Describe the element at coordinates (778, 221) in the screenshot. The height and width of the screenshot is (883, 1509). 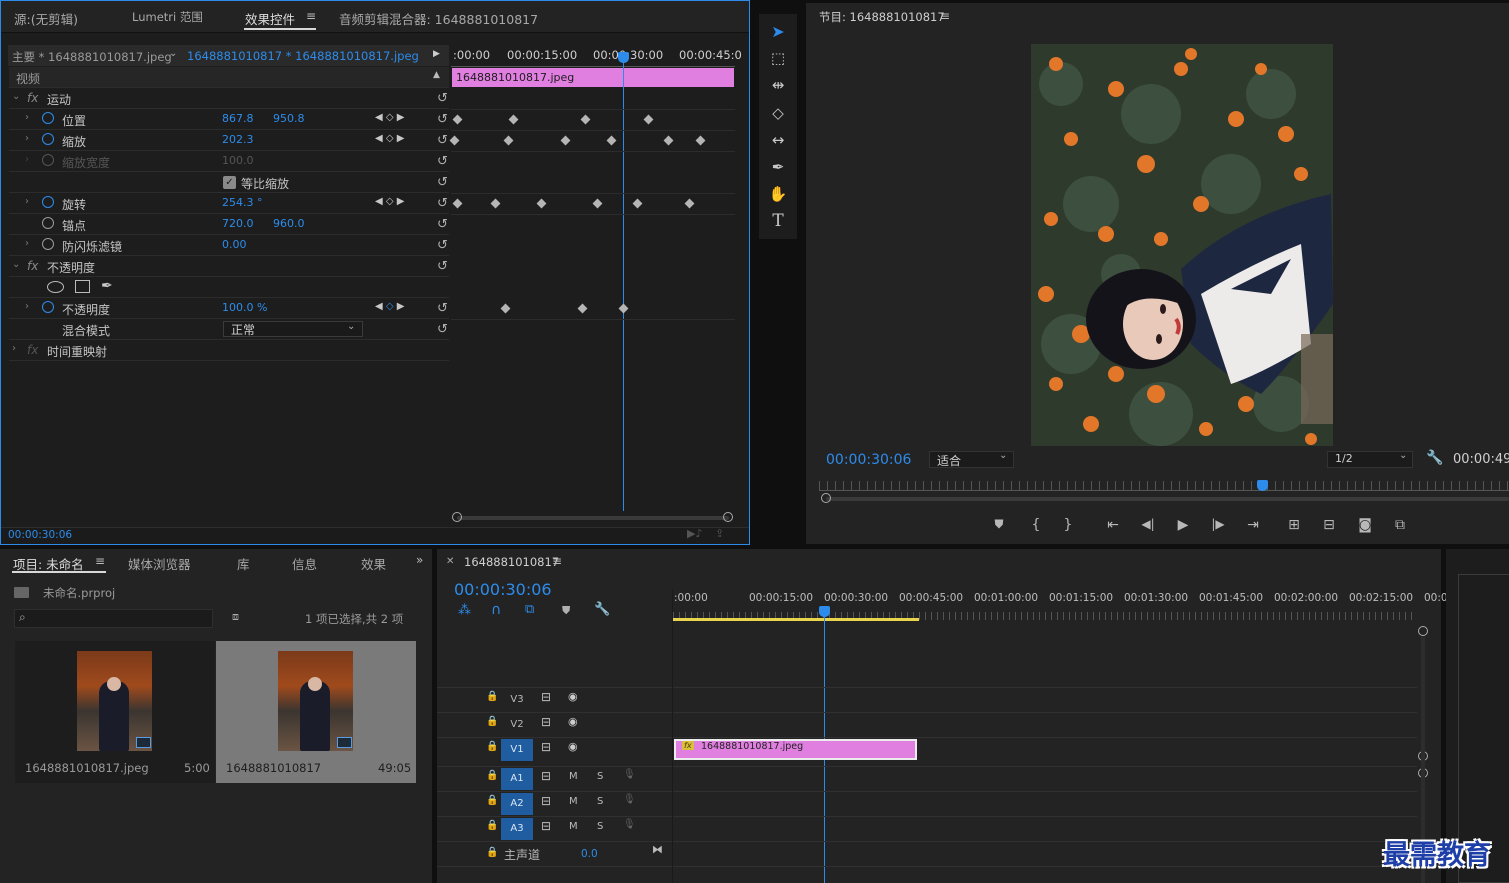
I see `type-tool-icon: T` at that location.